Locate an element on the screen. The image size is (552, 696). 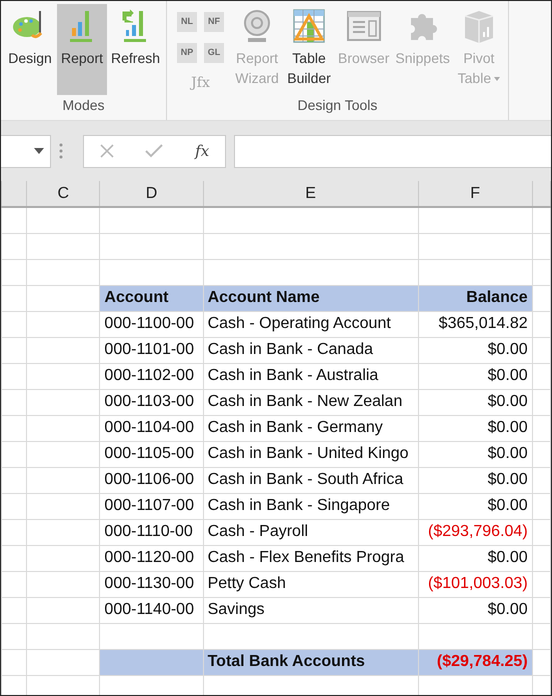
grid-triangle-icon is located at coordinates (309, 26).